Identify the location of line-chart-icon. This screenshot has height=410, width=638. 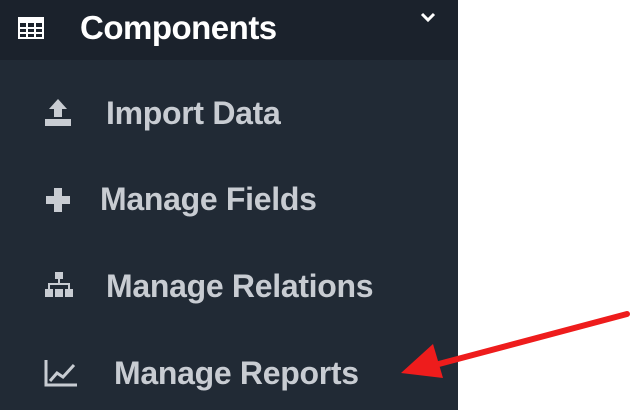
(60, 373).